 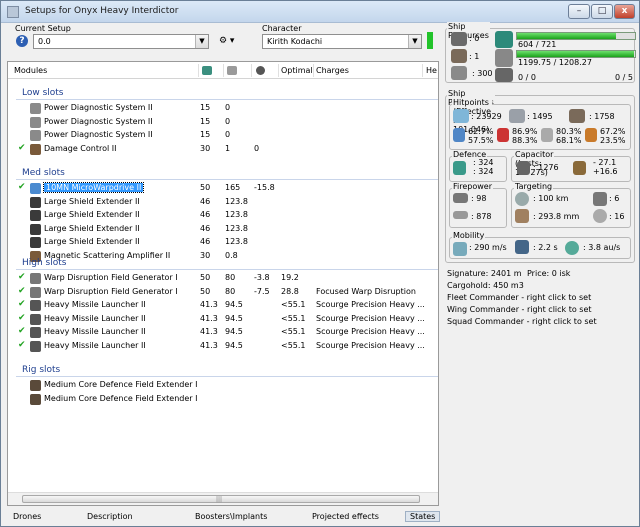 I want to click on module-row: ✔ 10MN MicroWarpdrive II 50 165 -15.8, so click(x=223, y=188).